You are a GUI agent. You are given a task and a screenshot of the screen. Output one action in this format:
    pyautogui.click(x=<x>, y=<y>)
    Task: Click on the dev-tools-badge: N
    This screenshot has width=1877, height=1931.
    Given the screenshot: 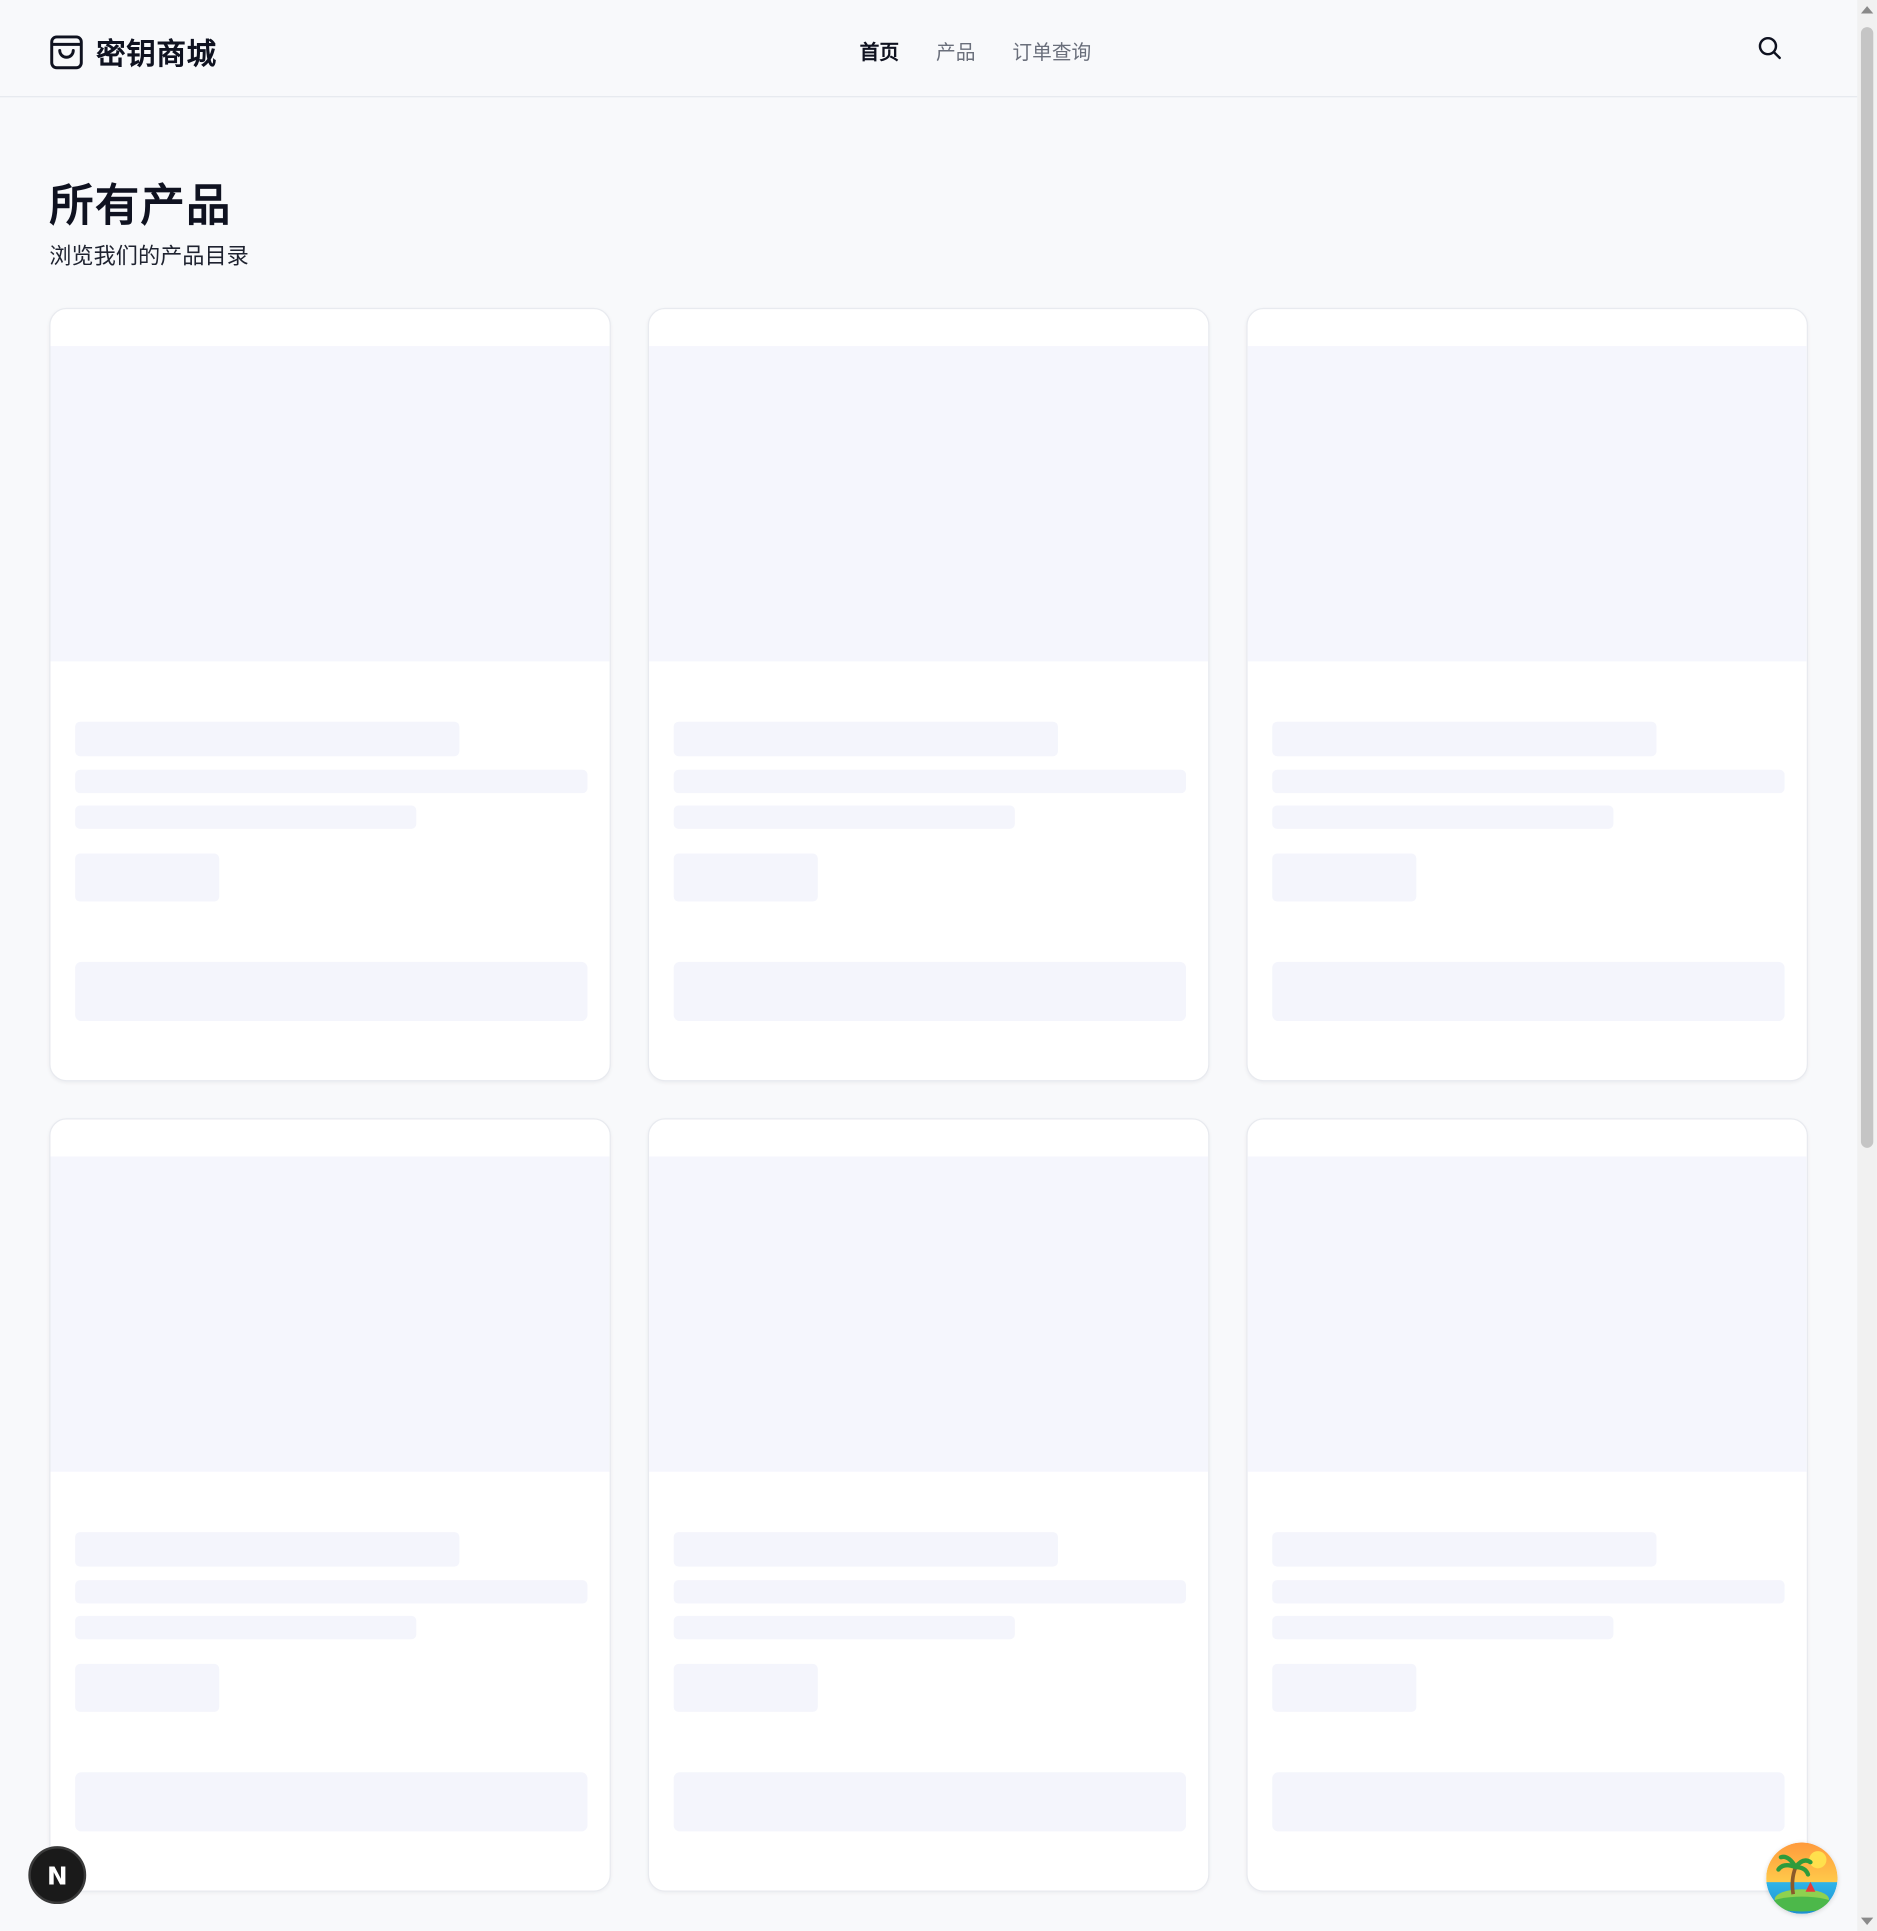 What is the action you would take?
    pyautogui.click(x=57, y=1875)
    